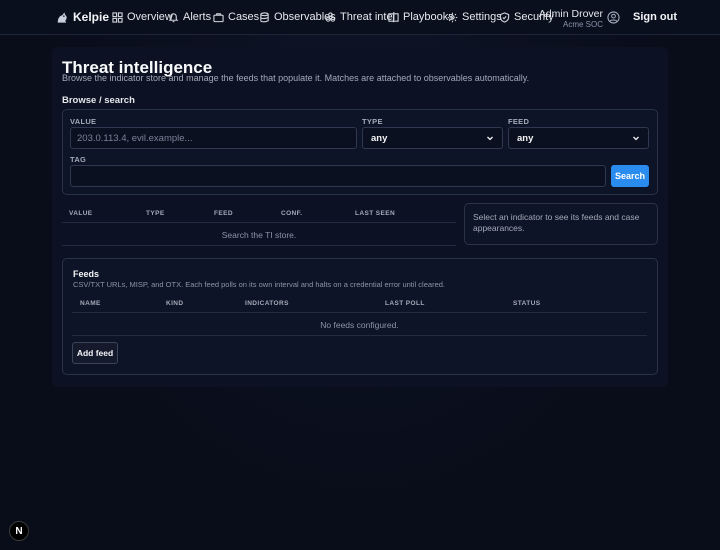 The height and width of the screenshot is (550, 720). I want to click on nav-label: Threat intel, so click(368, 17).